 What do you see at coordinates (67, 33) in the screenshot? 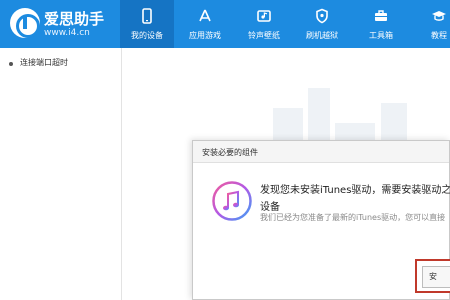
I see `logo-url: www.i4.cn` at bounding box center [67, 33].